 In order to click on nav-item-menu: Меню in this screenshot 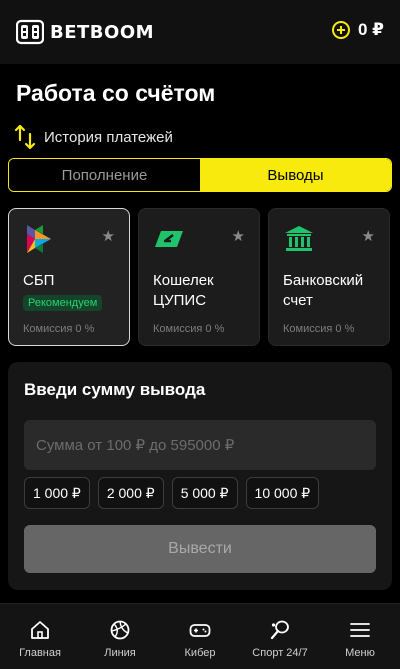, I will do `click(360, 636)`.